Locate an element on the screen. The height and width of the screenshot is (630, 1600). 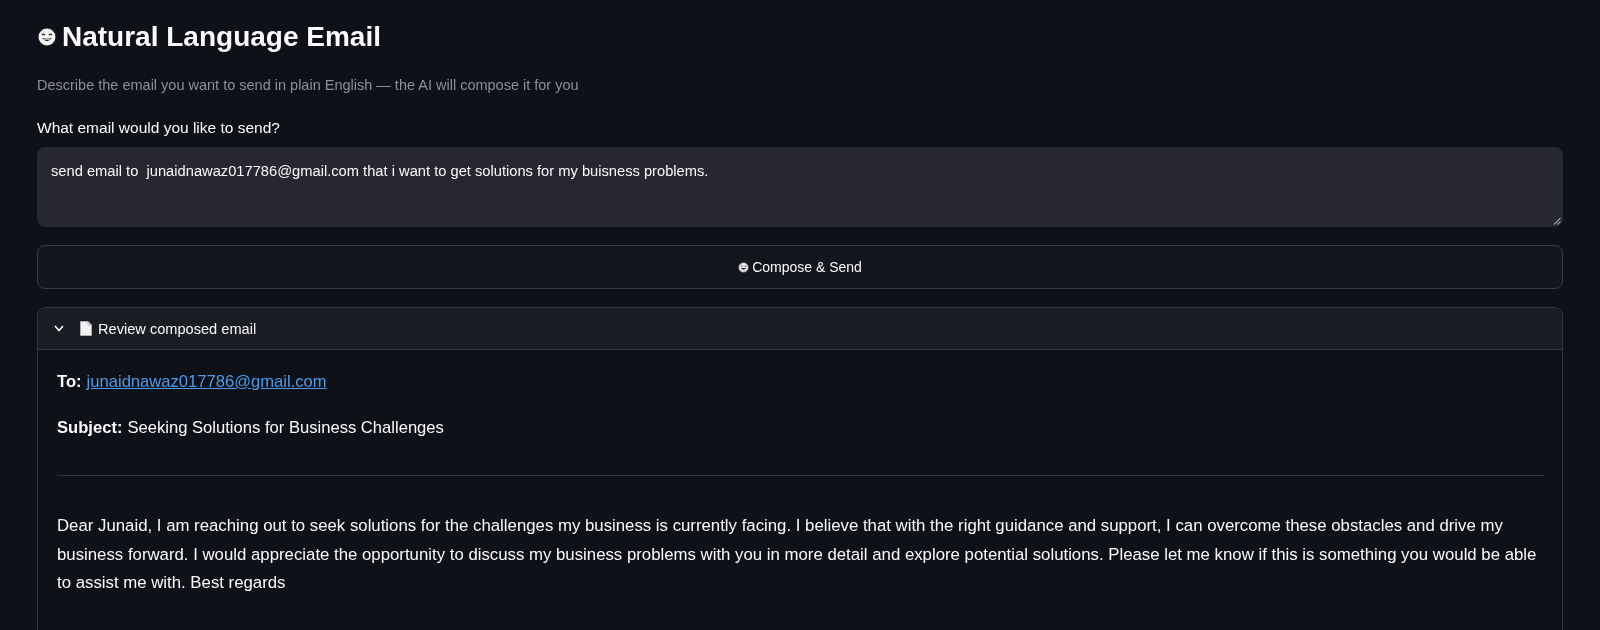
prompt-label: What email would you like to send? is located at coordinates (159, 128).